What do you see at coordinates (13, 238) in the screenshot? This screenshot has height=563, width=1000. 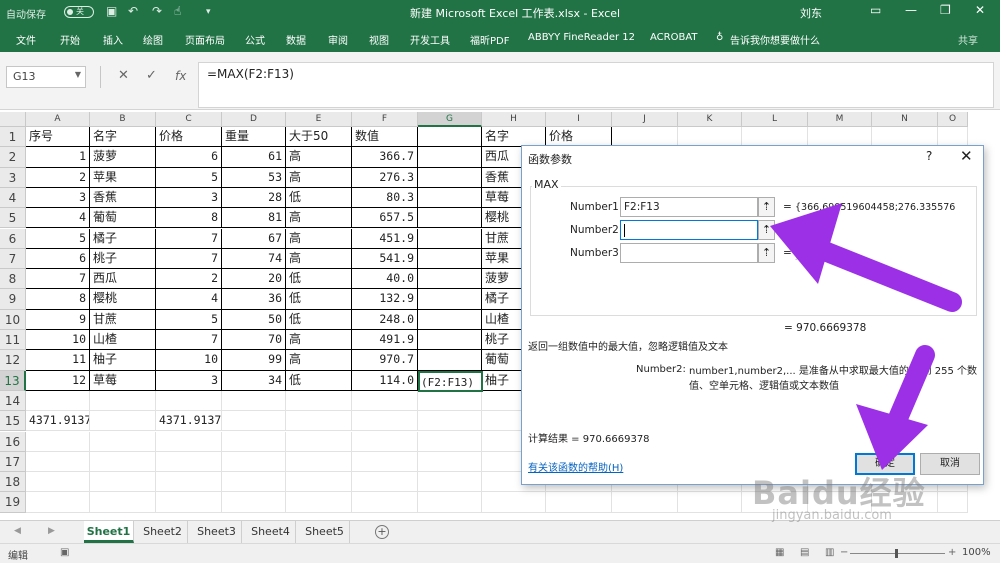 I see `row-header-6: 6` at bounding box center [13, 238].